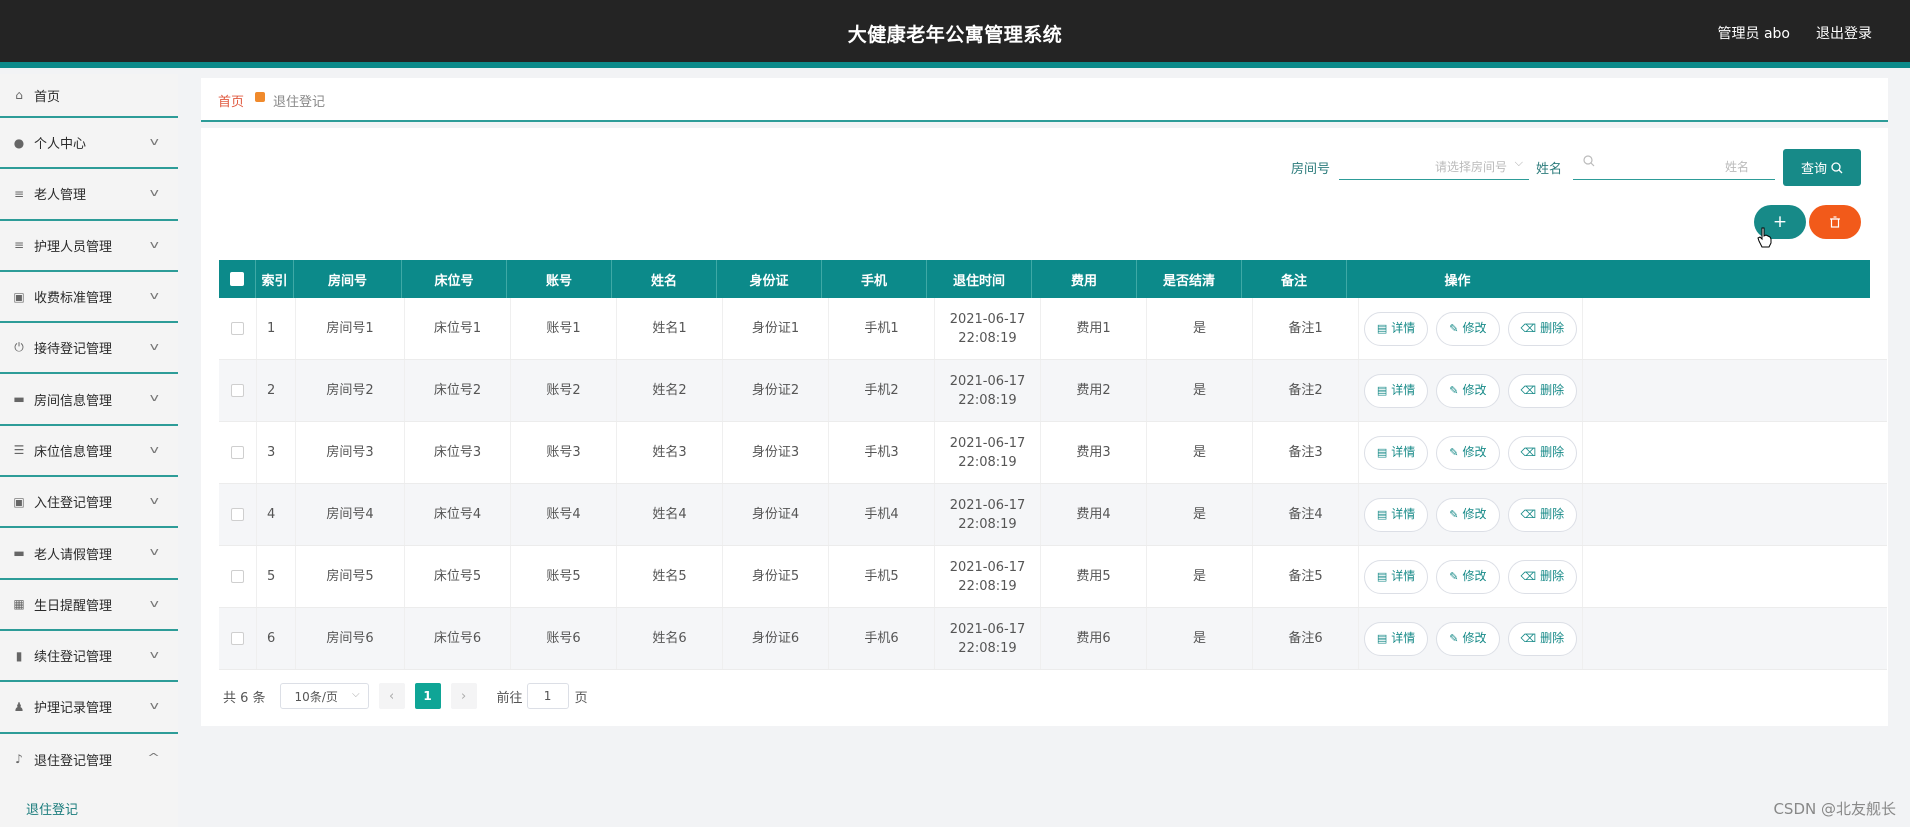  What do you see at coordinates (1294, 279) in the screenshot?
I see `column-header: 备注` at bounding box center [1294, 279].